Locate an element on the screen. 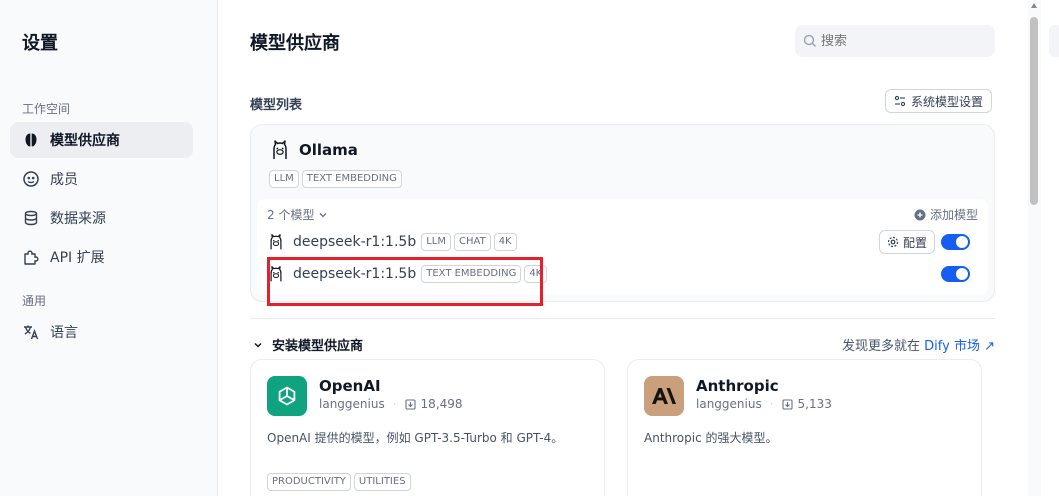  model-tag: 4K is located at coordinates (505, 242).